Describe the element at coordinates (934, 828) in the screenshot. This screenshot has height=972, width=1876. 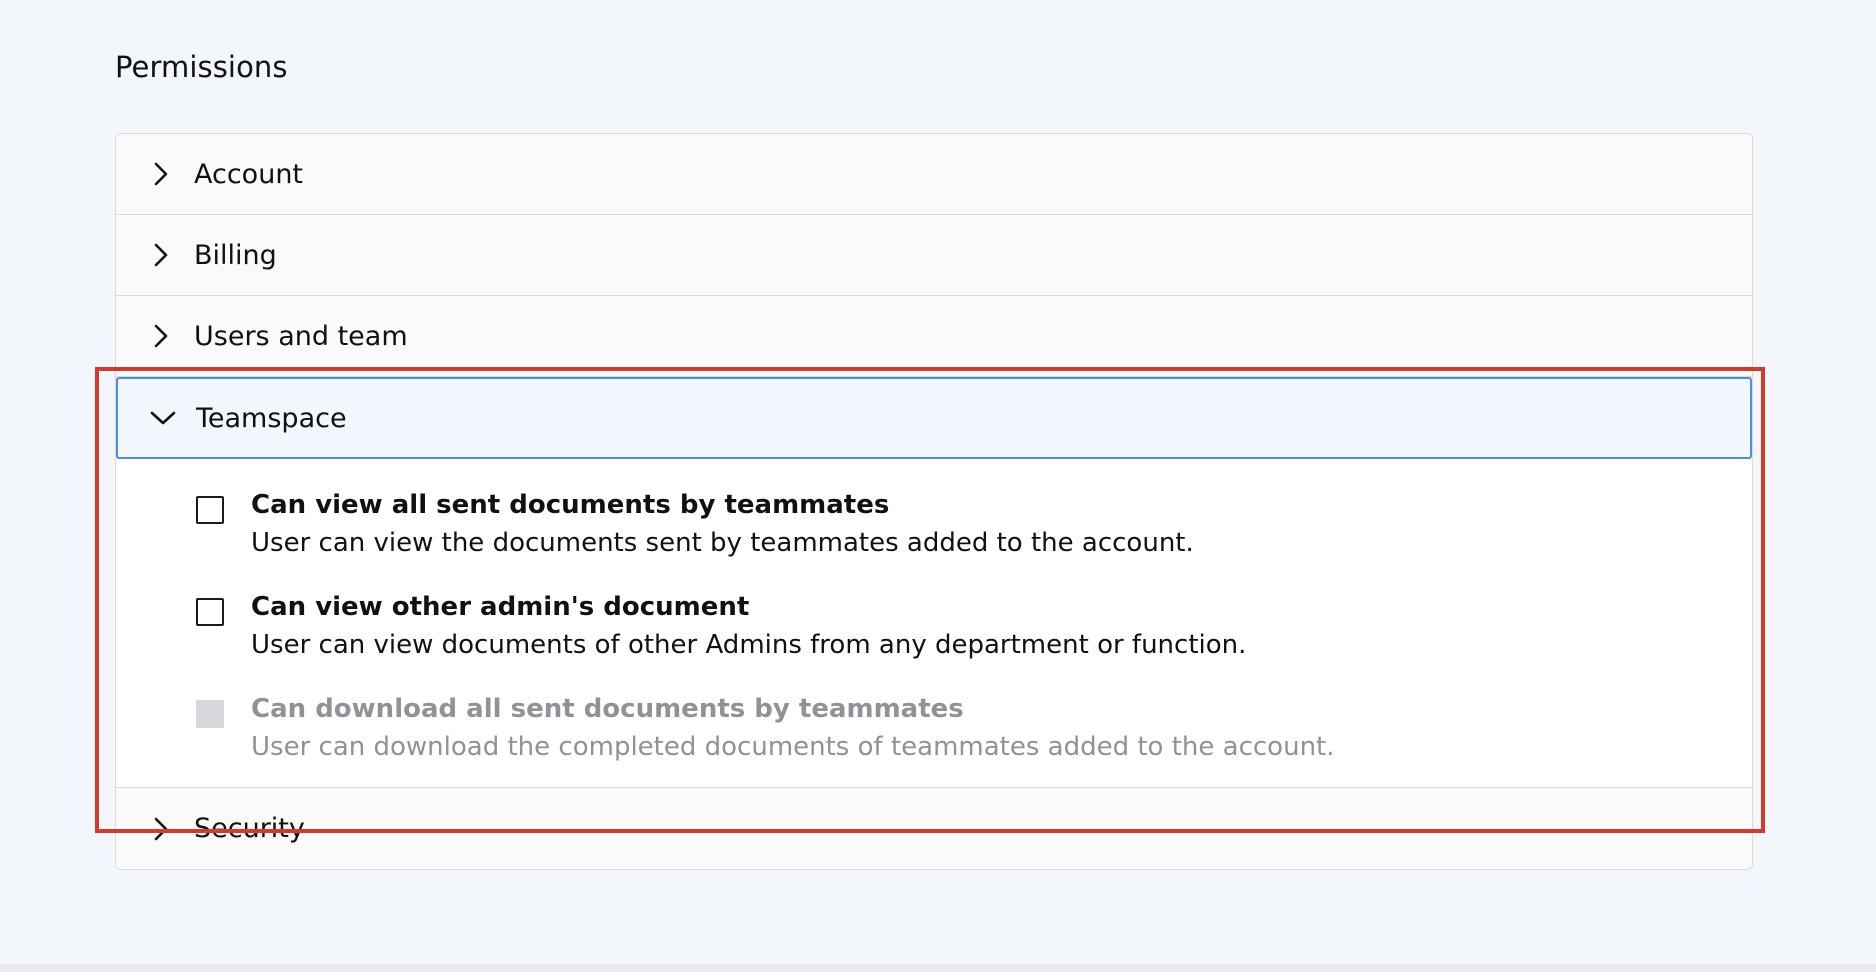
I see `accordion-security: Security` at that location.